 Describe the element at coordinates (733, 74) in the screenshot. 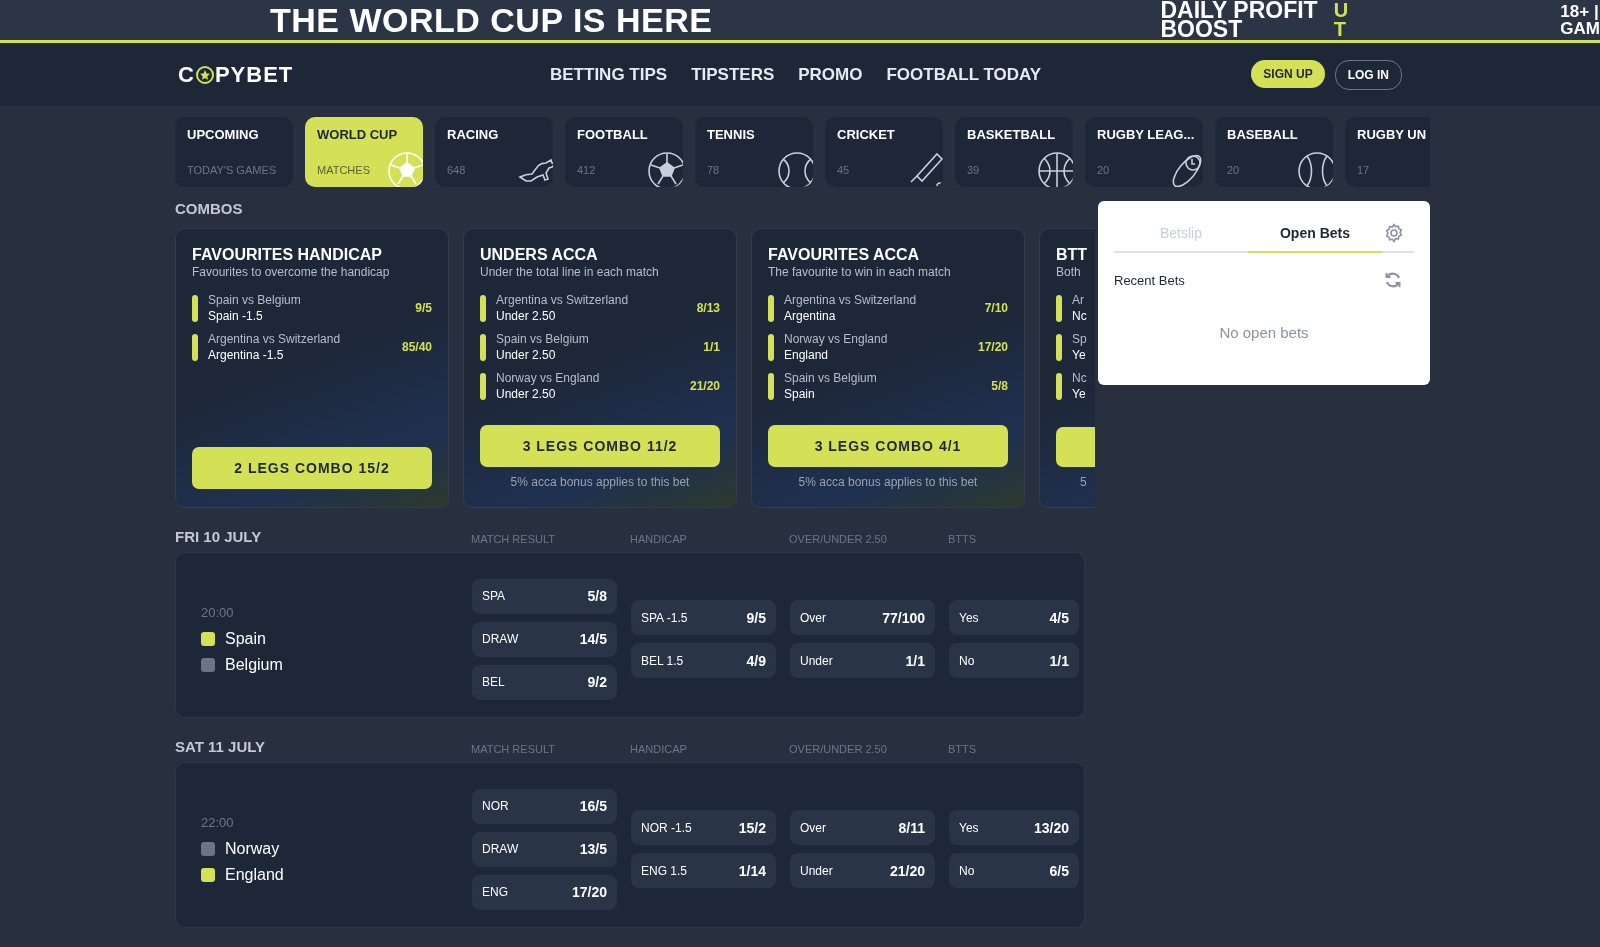

I see `nav-link: TIPSTERS` at that location.